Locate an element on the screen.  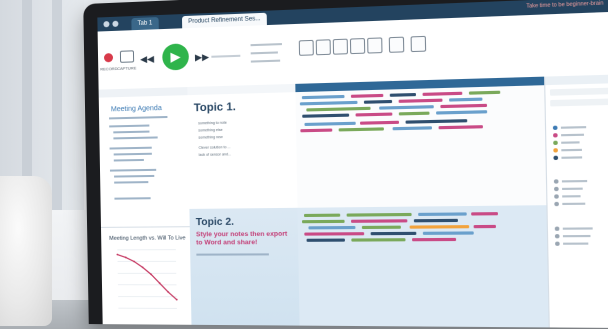
play-icon: ▶ is located at coordinates (176, 57).